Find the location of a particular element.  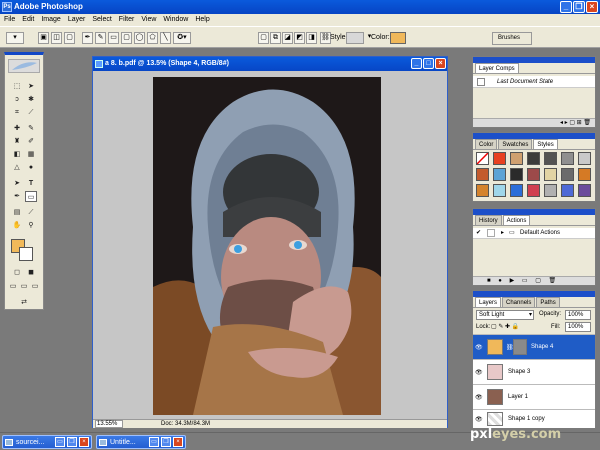

vector-mask-thumbnail is located at coordinates (520, 347).